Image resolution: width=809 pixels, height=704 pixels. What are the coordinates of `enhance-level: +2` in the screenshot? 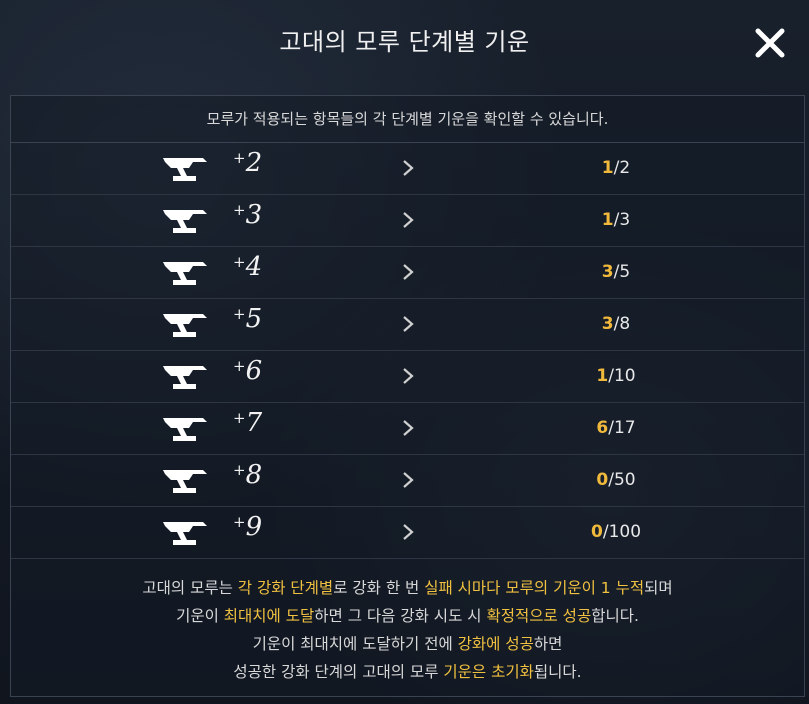 It's located at (247, 163).